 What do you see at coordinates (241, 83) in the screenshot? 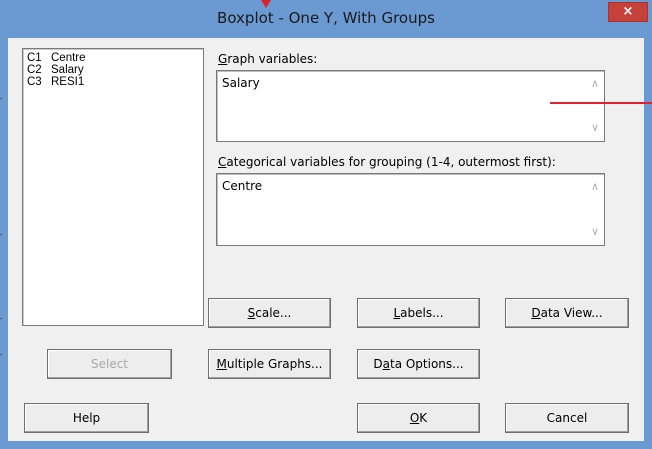
I see `graph-variables-value: Salary` at bounding box center [241, 83].